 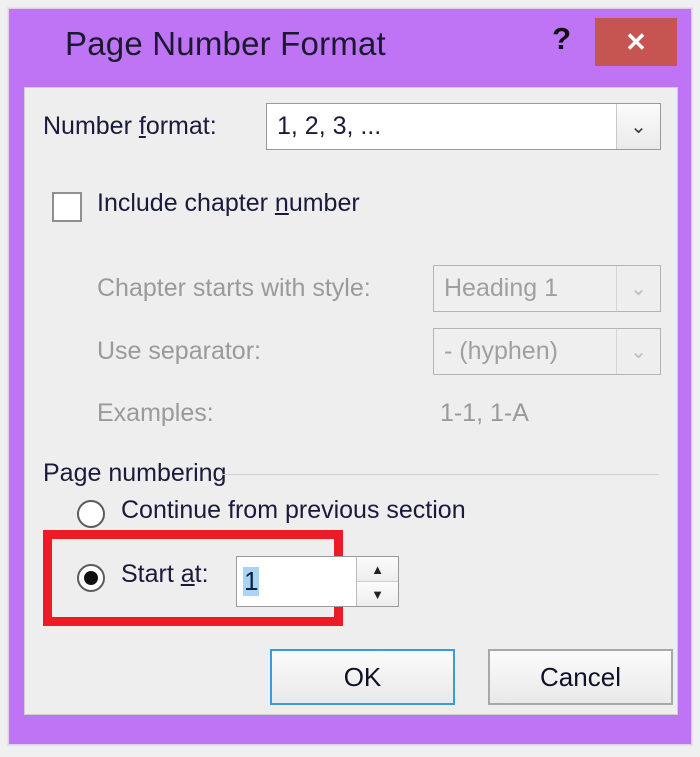 What do you see at coordinates (225, 43) in the screenshot?
I see `dialog-title: Page Number Format` at bounding box center [225, 43].